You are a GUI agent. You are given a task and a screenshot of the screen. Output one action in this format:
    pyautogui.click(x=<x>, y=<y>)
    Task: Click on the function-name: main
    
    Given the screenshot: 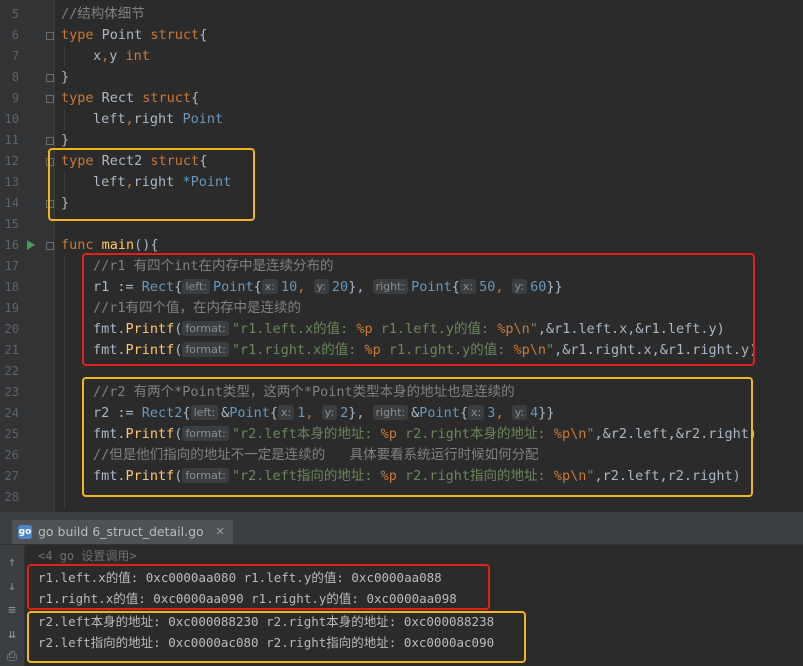 What is the action you would take?
    pyautogui.click(x=118, y=245)
    